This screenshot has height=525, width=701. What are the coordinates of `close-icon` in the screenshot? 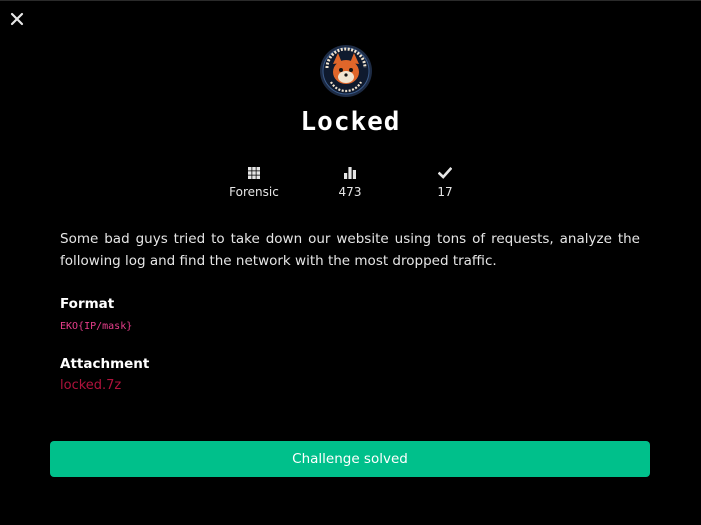 It's located at (17, 19).